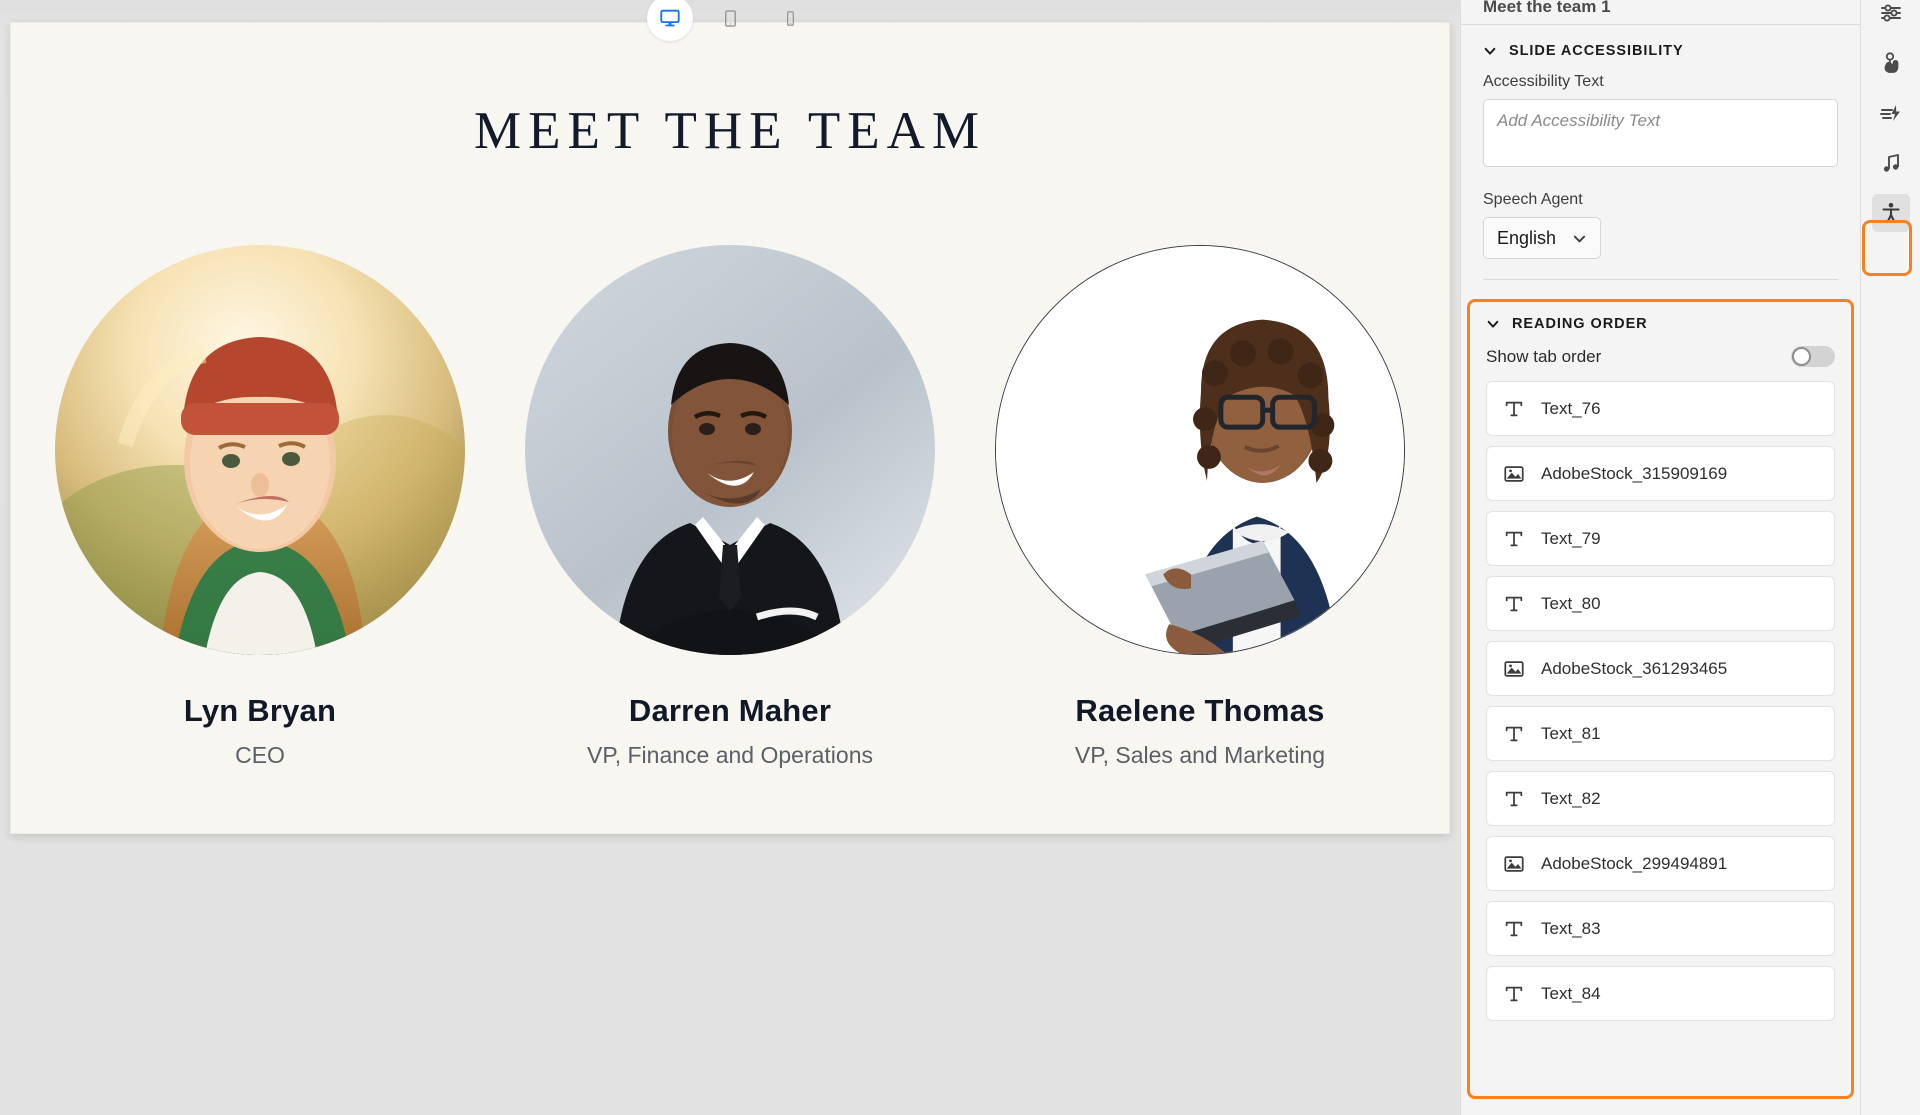 This screenshot has height=1115, width=1920. Describe the element at coordinates (1660, 133) in the screenshot. I see `accessibility-text-input` at that location.